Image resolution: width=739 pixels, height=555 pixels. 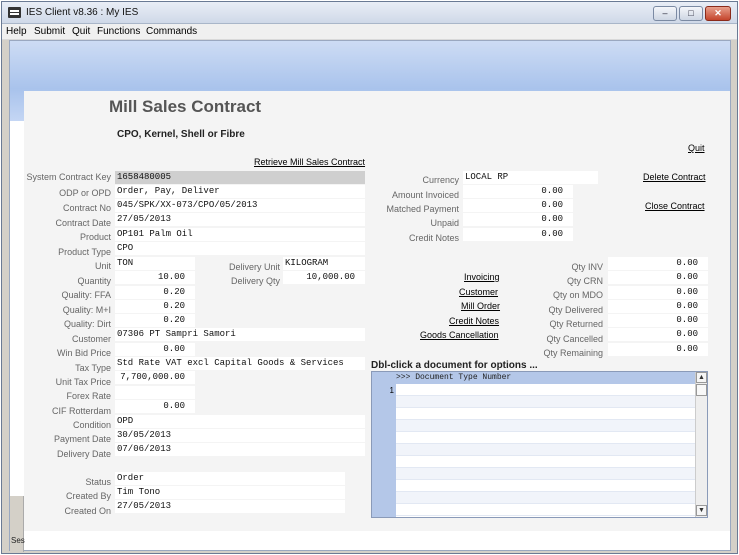 What do you see at coordinates (545, 378) in the screenshot?
I see `grid-column-headers: >>> Document Type Number` at bounding box center [545, 378].